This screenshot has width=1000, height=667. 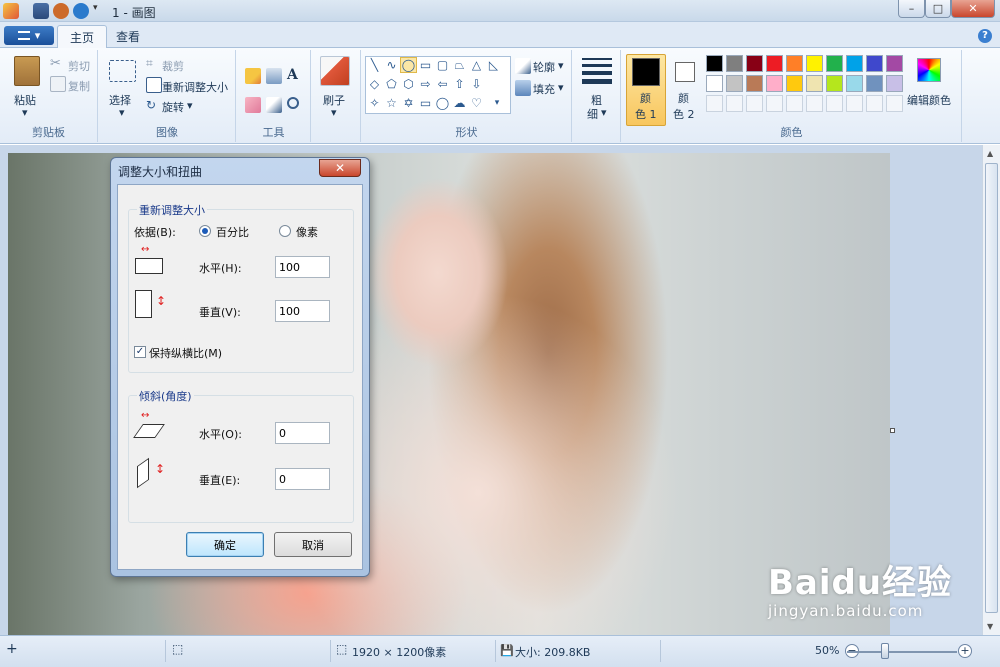 What do you see at coordinates (929, 70) in the screenshot?
I see `edit-colors-icon` at bounding box center [929, 70].